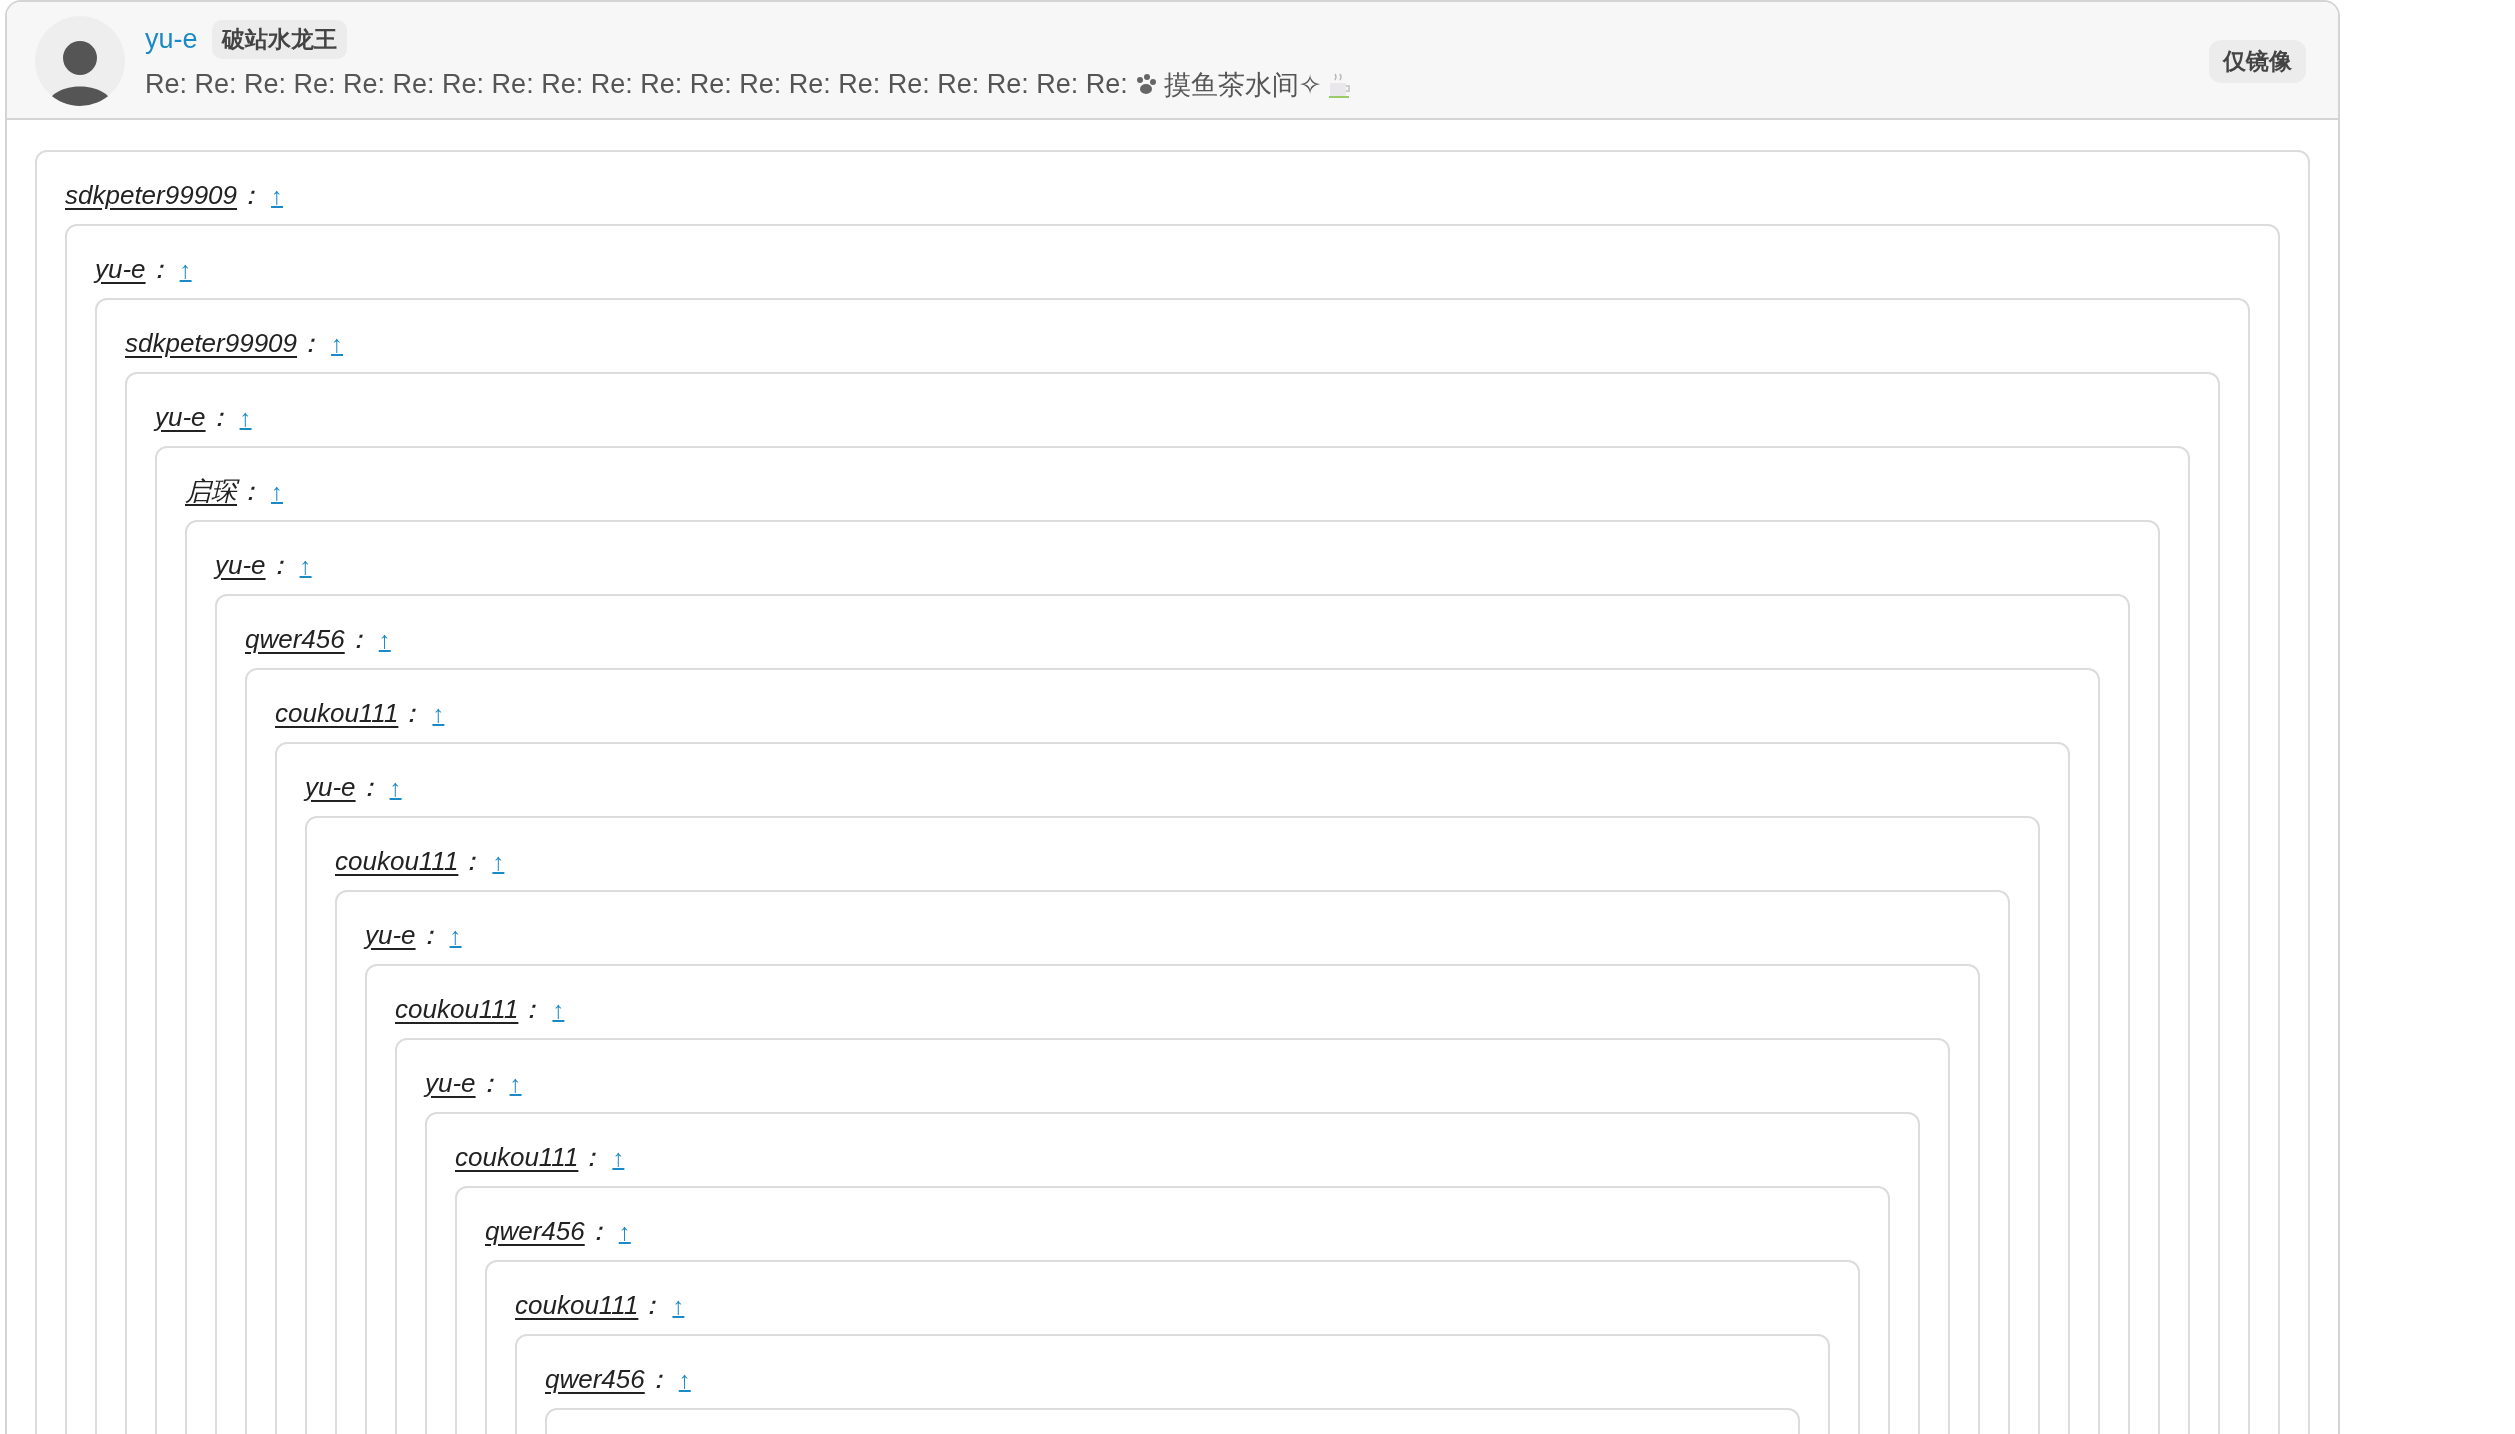  What do you see at coordinates (279, 39) in the screenshot?
I see `user-title-badge: 破站水龙王` at bounding box center [279, 39].